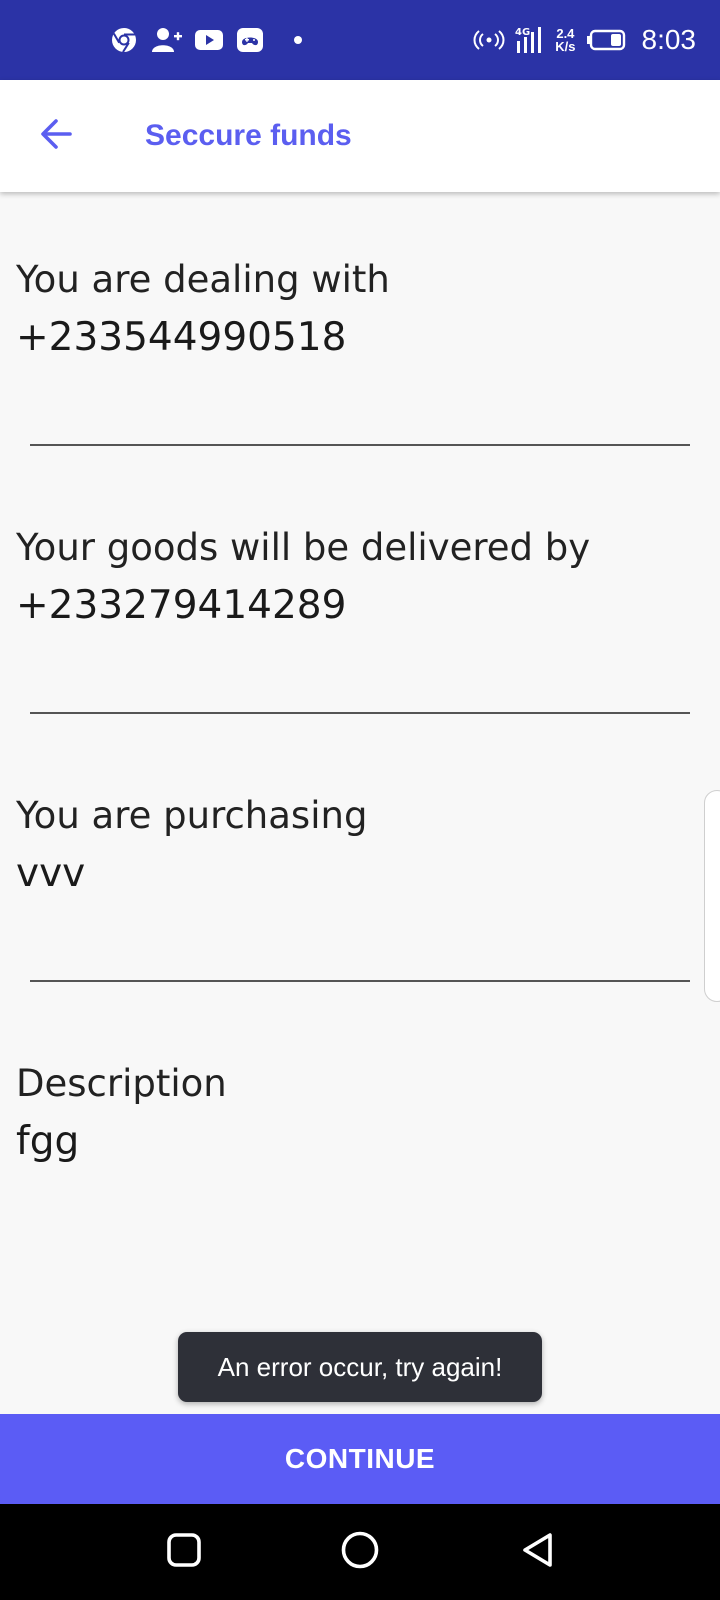 This screenshot has width=720, height=1600. I want to click on app-bar: Seccure funds, so click(360, 136).